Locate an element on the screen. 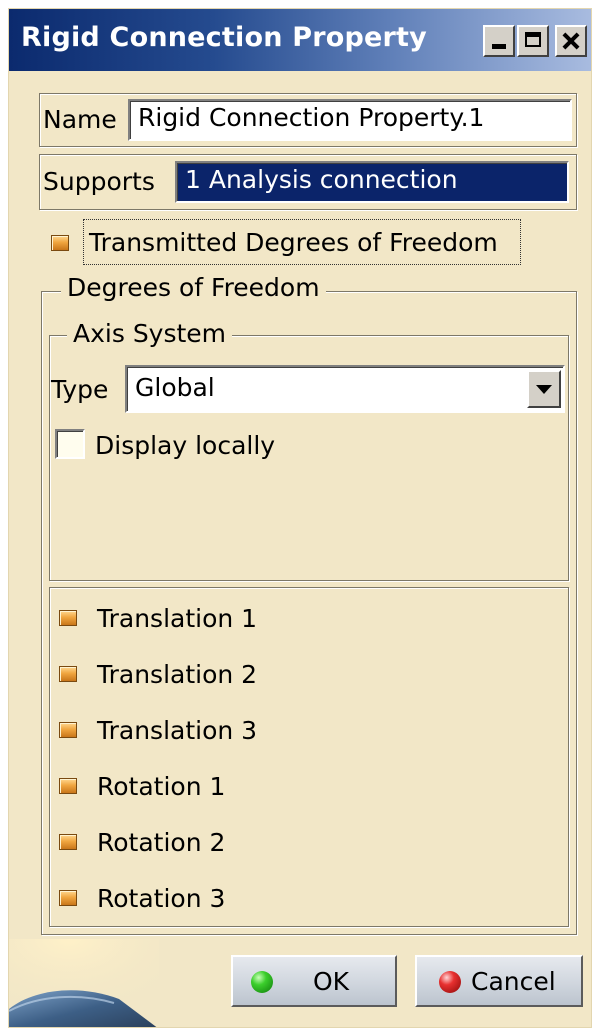  supports-label: Supports is located at coordinates (99, 181).